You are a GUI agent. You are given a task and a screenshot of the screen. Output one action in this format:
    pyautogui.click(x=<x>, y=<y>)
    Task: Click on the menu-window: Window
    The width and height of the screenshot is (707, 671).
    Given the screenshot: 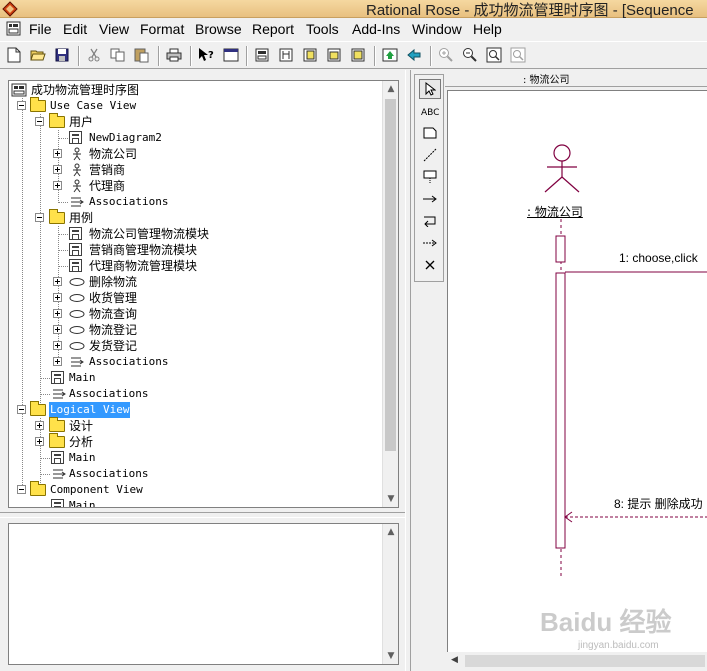 What is the action you would take?
    pyautogui.click(x=437, y=29)
    